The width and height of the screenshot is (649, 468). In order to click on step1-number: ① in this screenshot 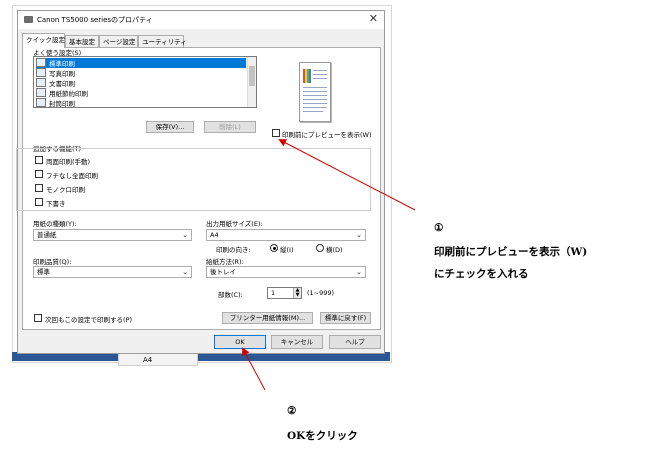, I will do `click(439, 228)`.